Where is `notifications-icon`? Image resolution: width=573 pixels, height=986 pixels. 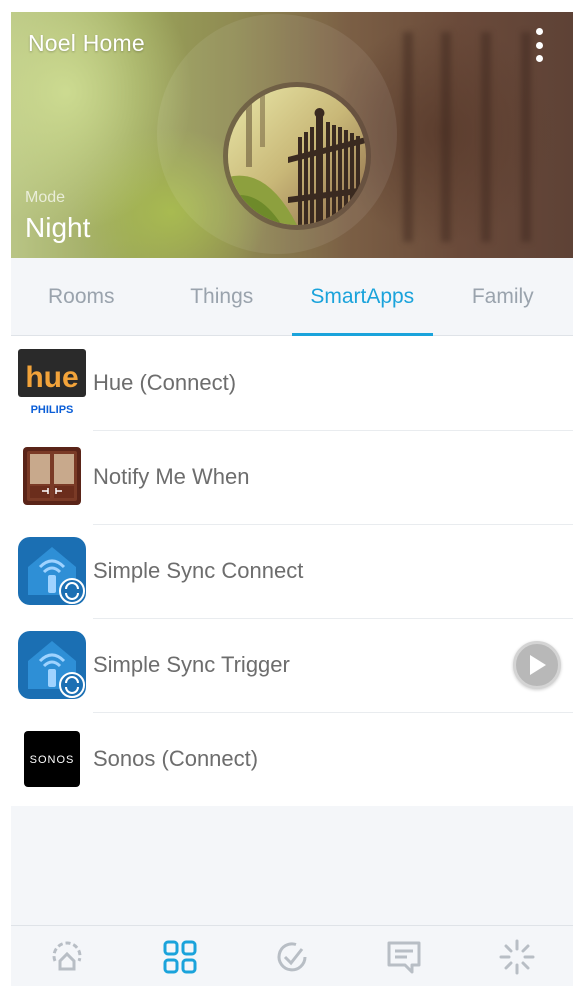 notifications-icon is located at coordinates (404, 957).